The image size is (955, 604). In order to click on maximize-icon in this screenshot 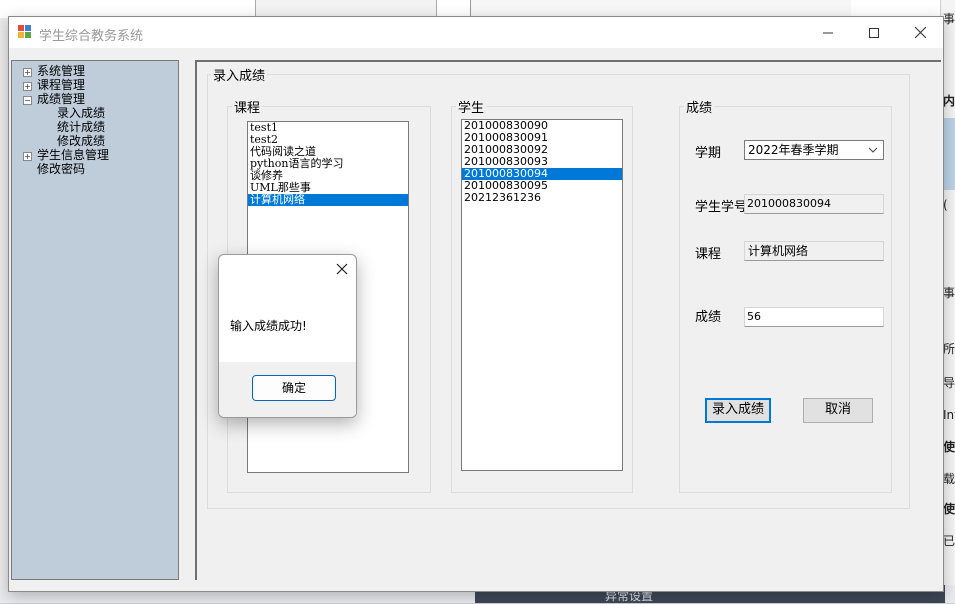, I will do `click(874, 32)`.